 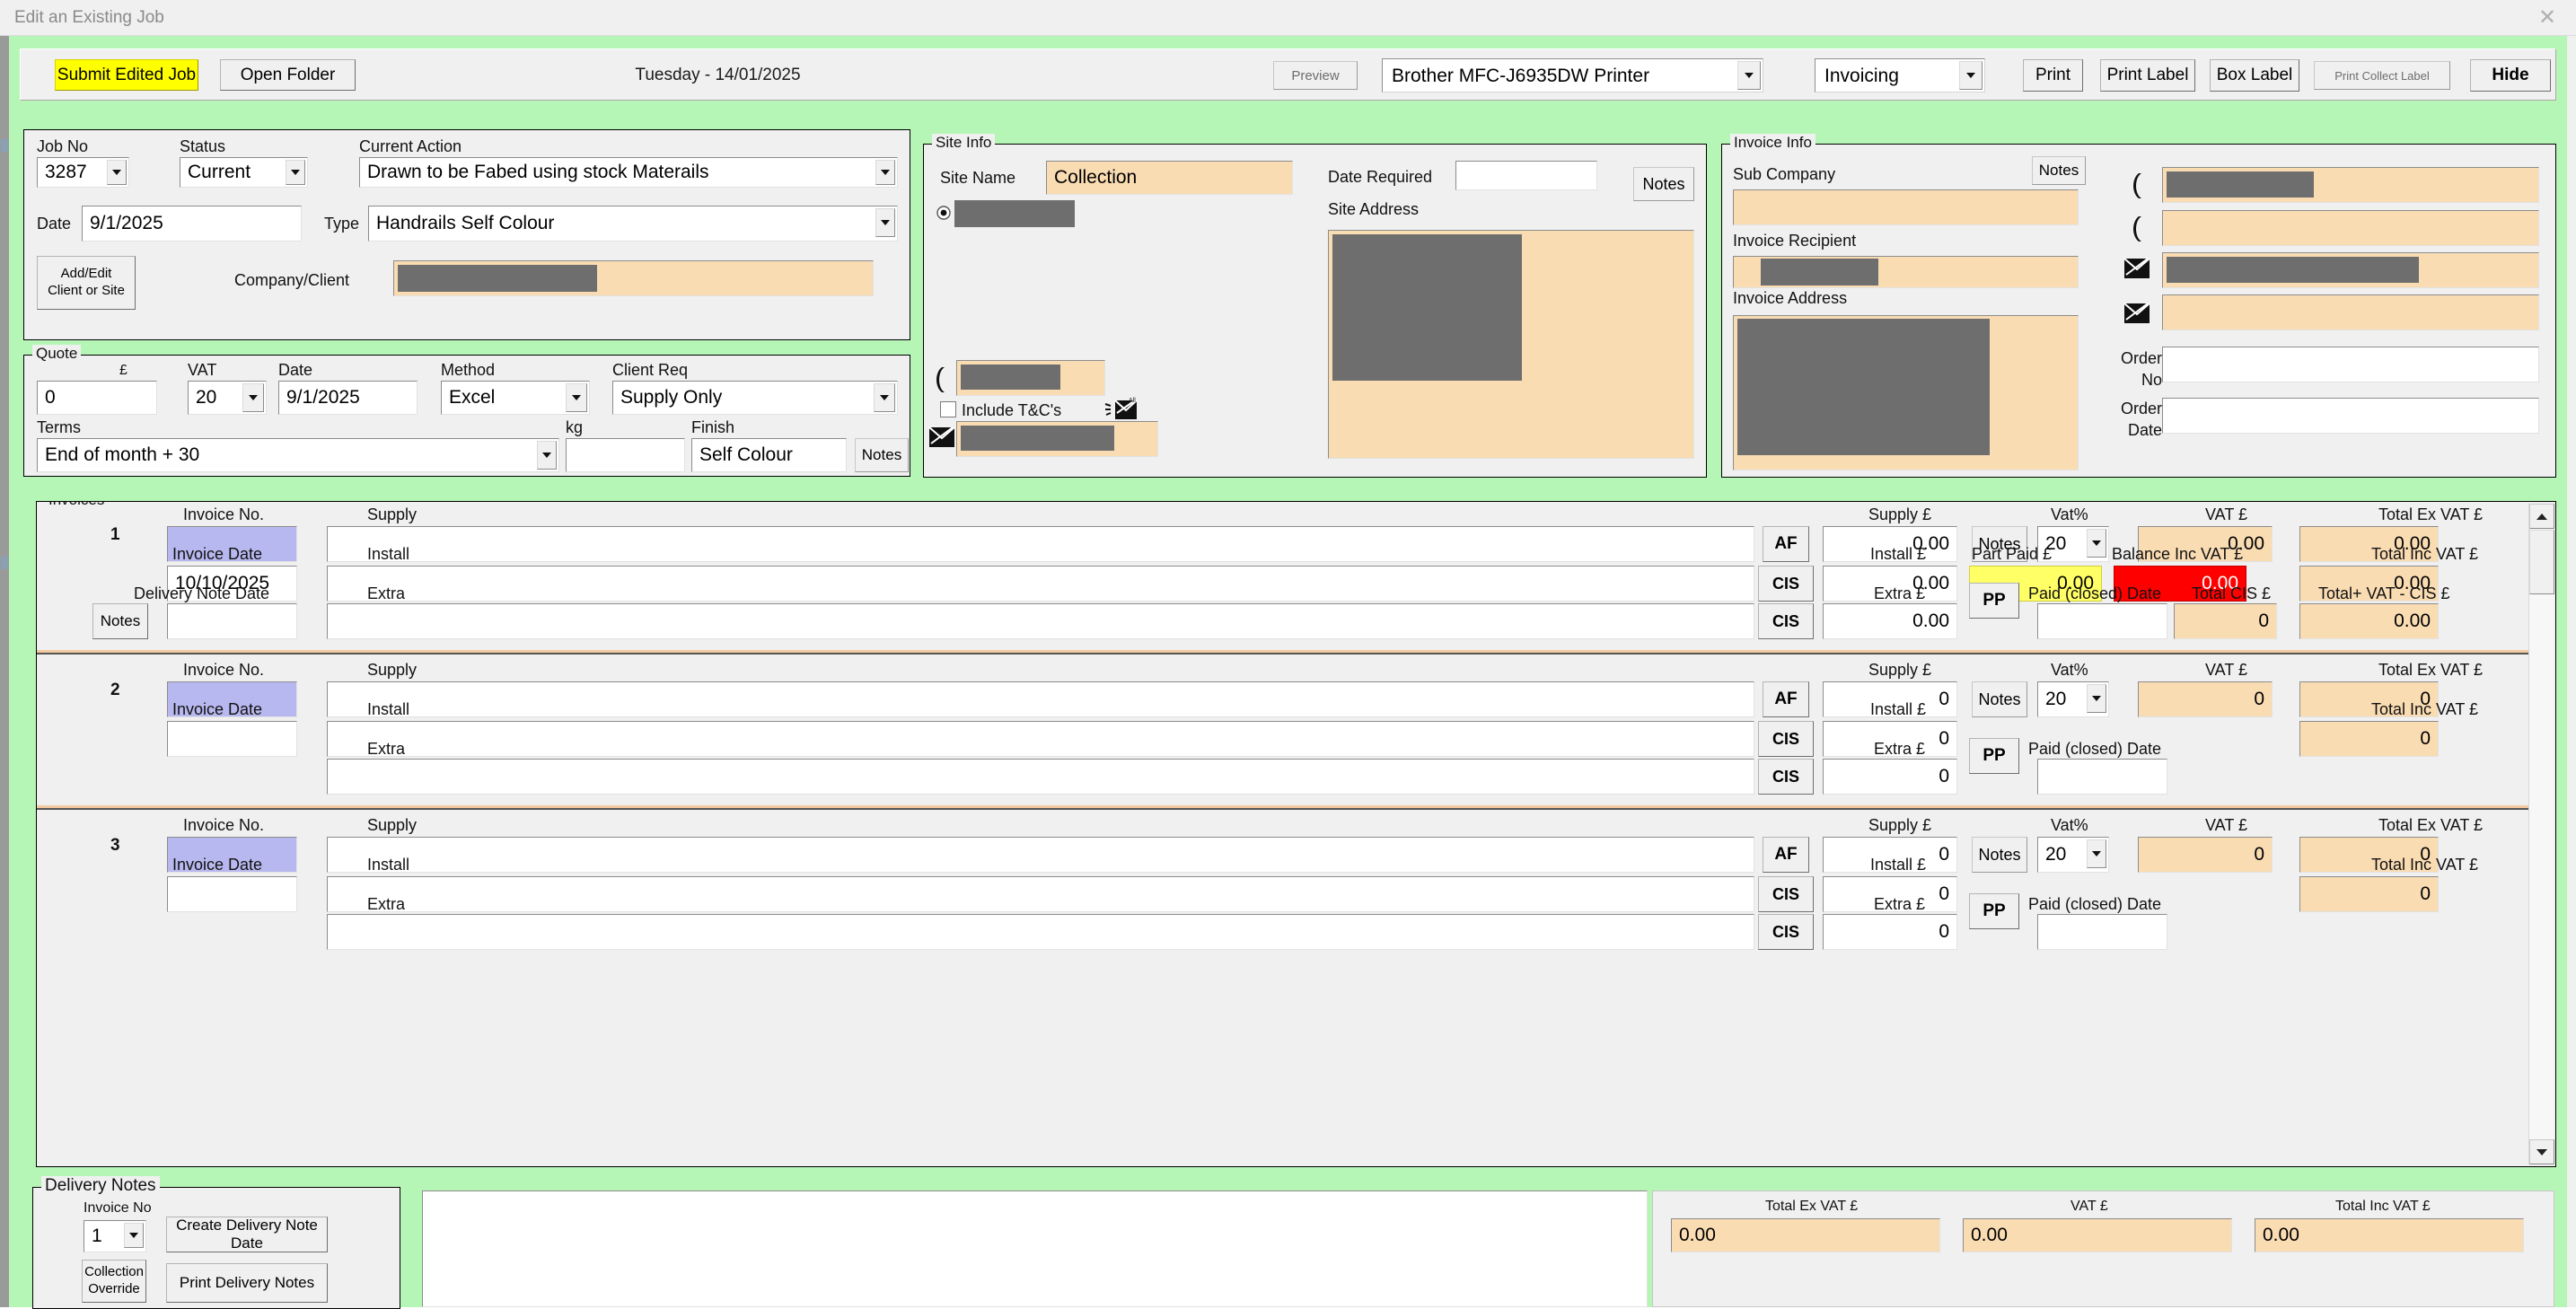 I want to click on quote-date-input: 9/1/2025, so click(x=348, y=398).